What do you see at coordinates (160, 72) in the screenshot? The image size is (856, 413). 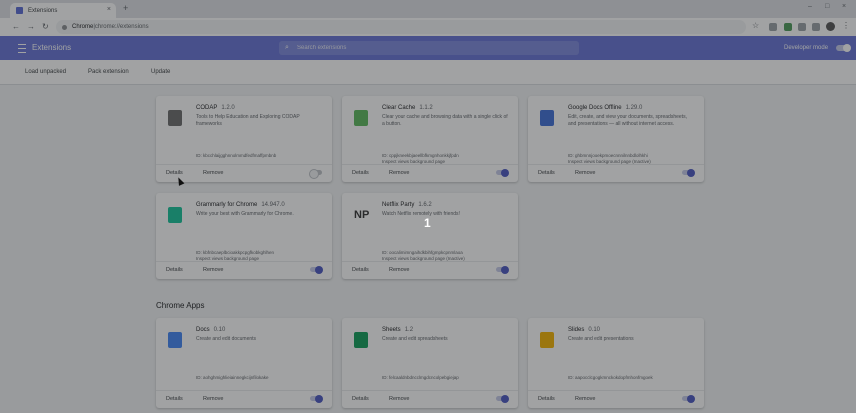 I see `update-button: Update` at bounding box center [160, 72].